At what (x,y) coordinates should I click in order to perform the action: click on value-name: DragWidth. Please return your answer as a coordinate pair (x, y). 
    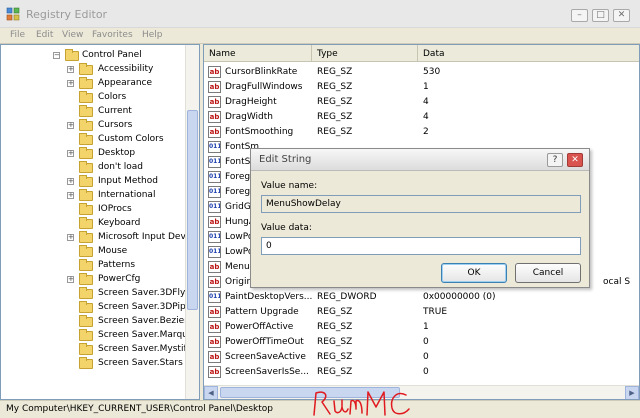
    Looking at the image, I should click on (249, 117).